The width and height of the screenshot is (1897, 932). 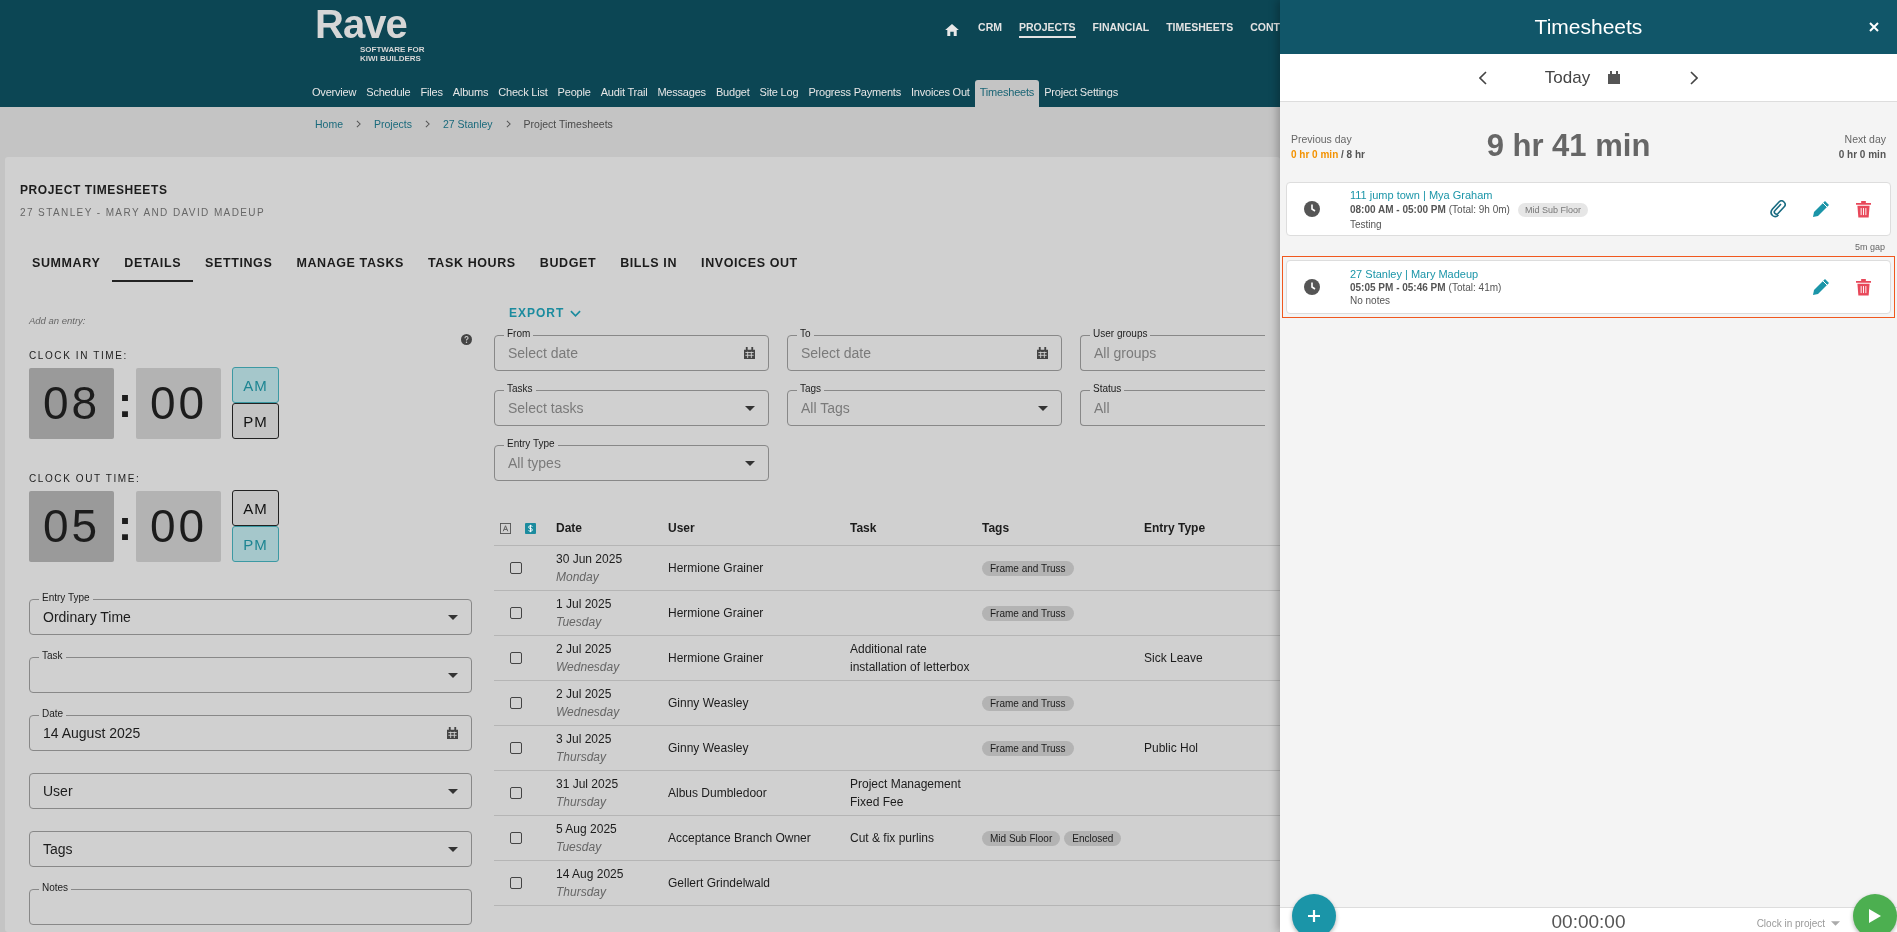 What do you see at coordinates (588, 784) in the screenshot?
I see `date-text: 31 Jul 2025` at bounding box center [588, 784].